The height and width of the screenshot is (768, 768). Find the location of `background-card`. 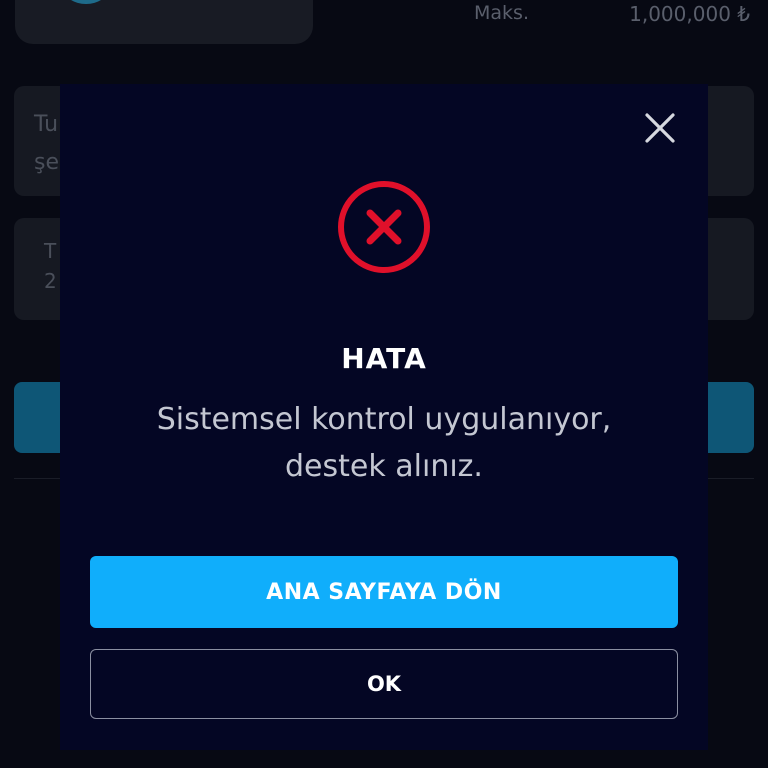

background-card is located at coordinates (164, 22).